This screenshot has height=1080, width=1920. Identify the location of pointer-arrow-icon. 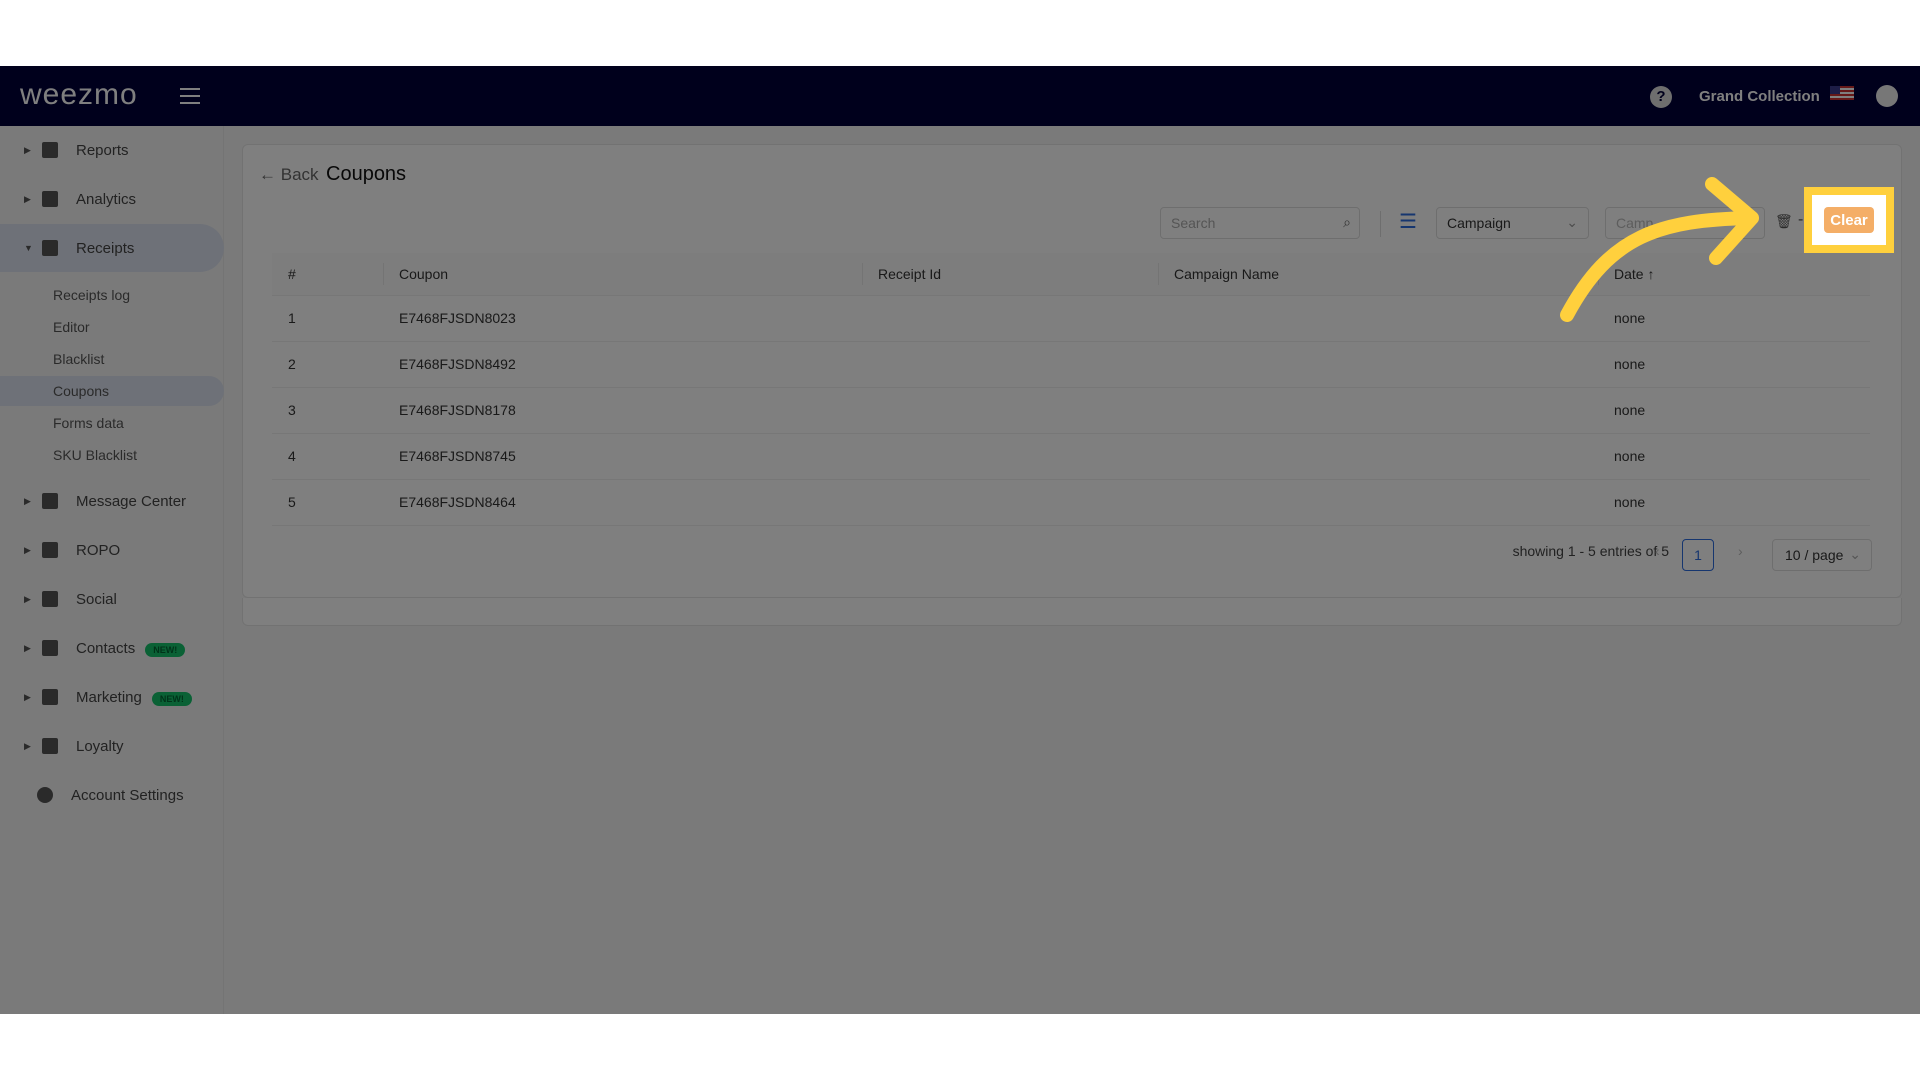
(1659, 249).